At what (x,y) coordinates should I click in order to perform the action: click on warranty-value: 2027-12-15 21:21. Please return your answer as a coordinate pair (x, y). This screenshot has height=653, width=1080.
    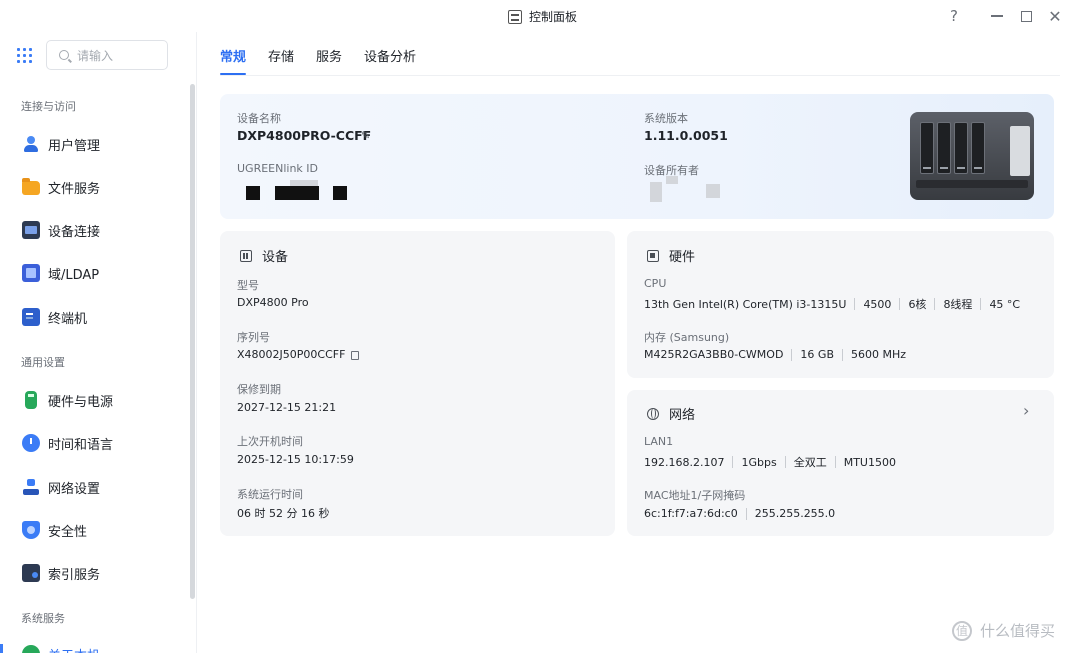
    Looking at the image, I should click on (287, 407).